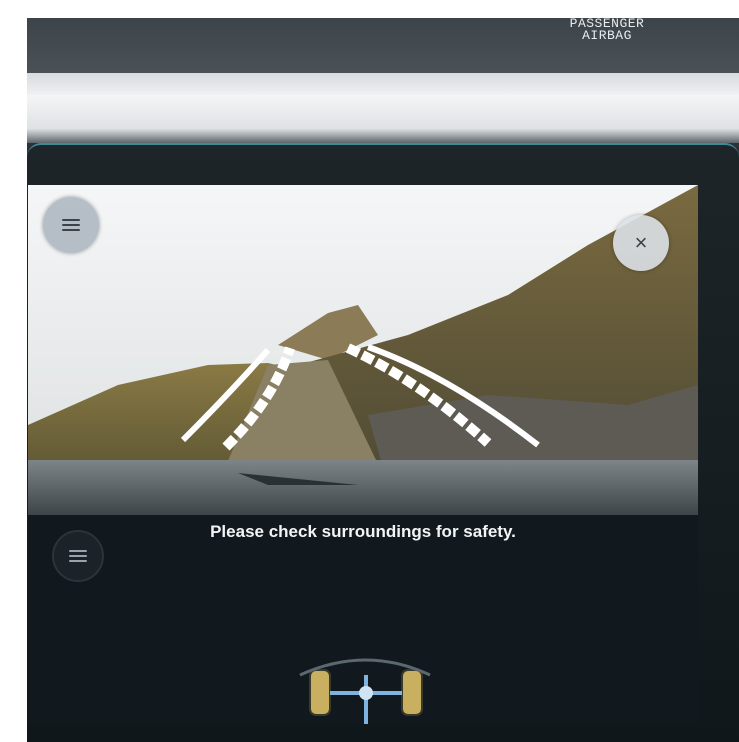 This screenshot has width=739, height=742. Describe the element at coordinates (363, 531) in the screenshot. I see `safety-warning-message: Please check surroundings for safety.` at that location.